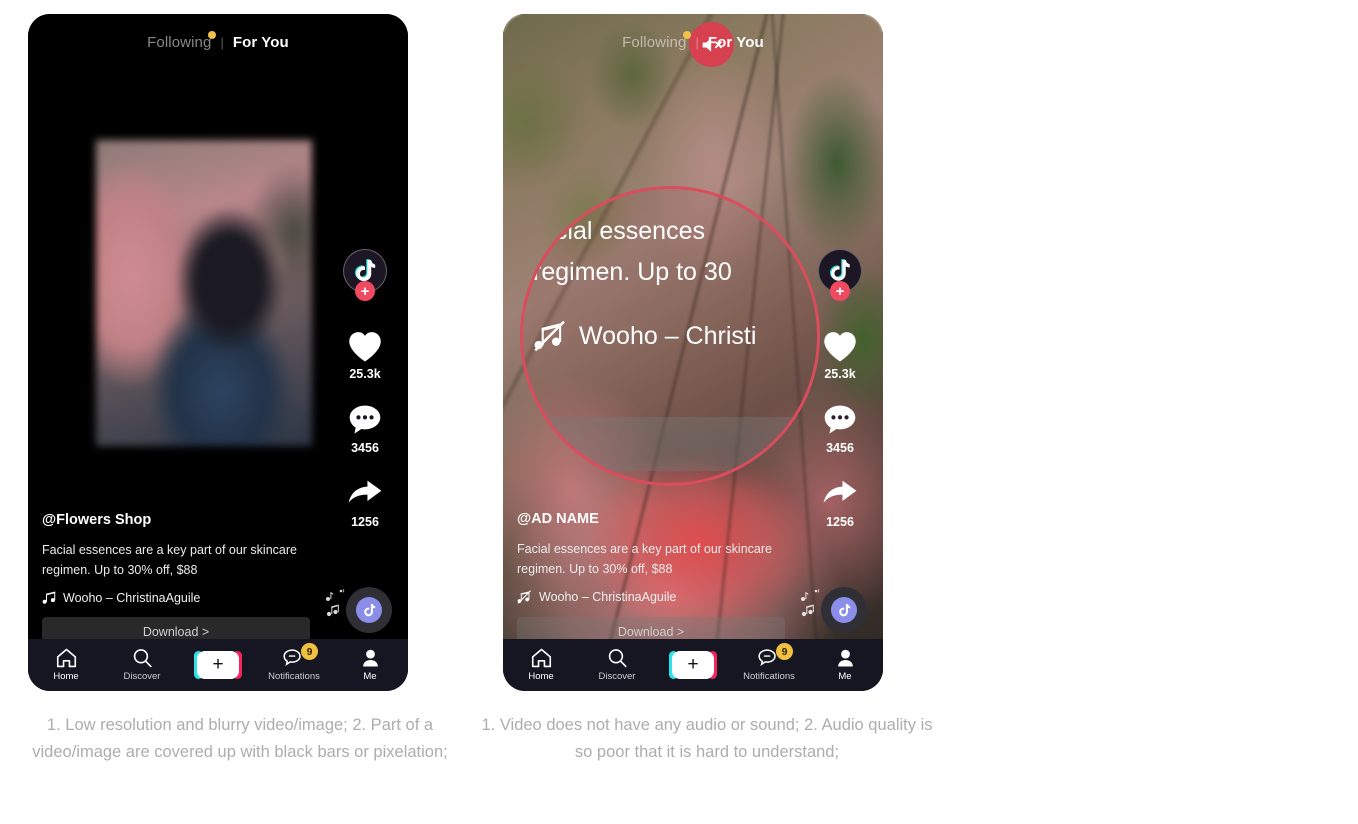  Describe the element at coordinates (176, 520) in the screenshot. I see `post-handle: @Flowers Shop` at that location.